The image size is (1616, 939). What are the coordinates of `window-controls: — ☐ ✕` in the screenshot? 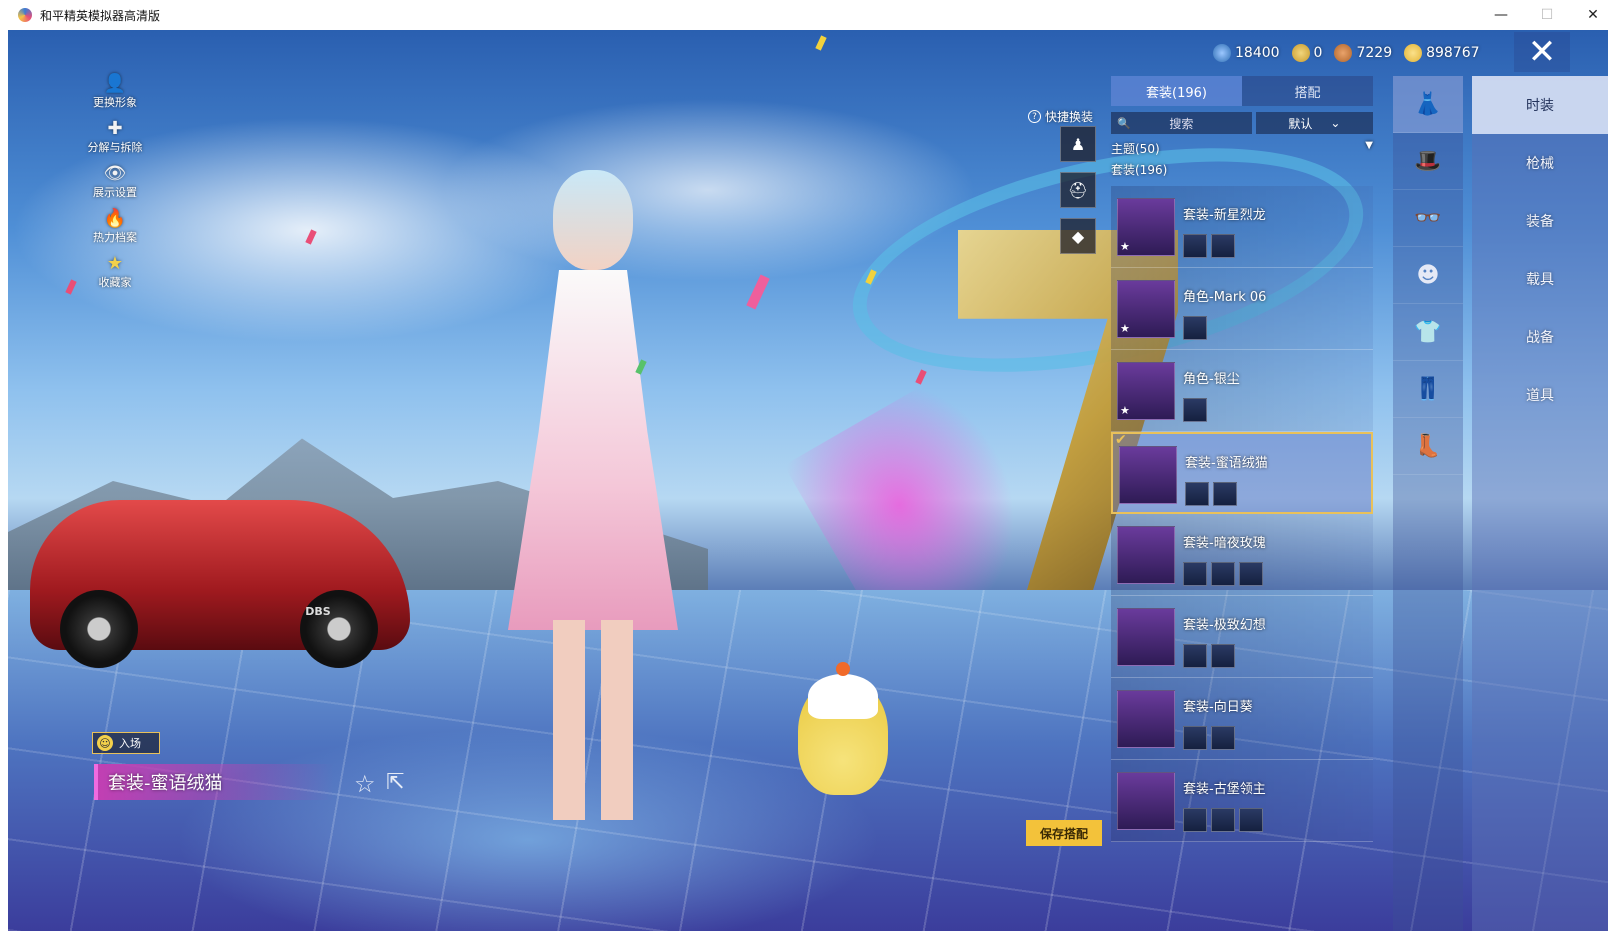 It's located at (1547, 15).